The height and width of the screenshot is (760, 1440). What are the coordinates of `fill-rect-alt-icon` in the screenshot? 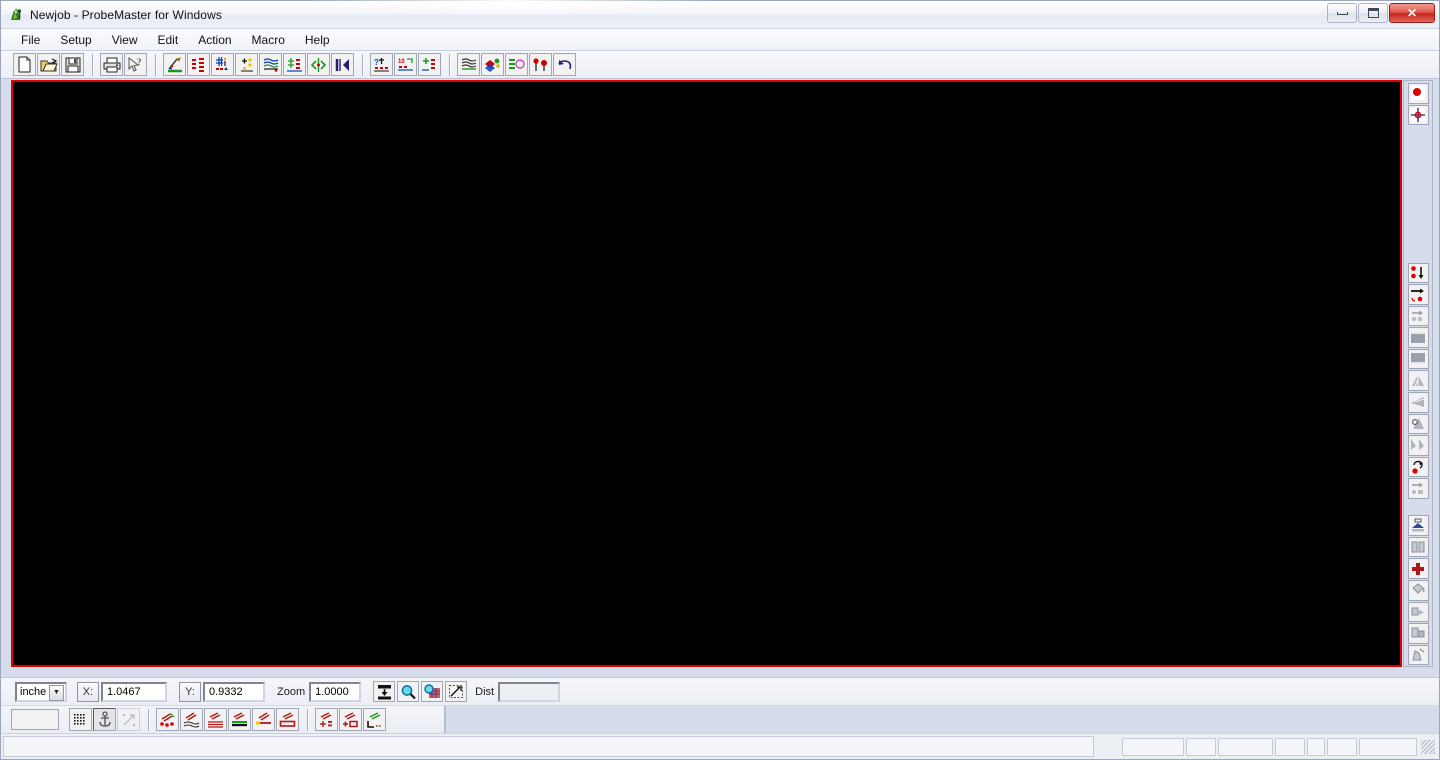 It's located at (1418, 359).